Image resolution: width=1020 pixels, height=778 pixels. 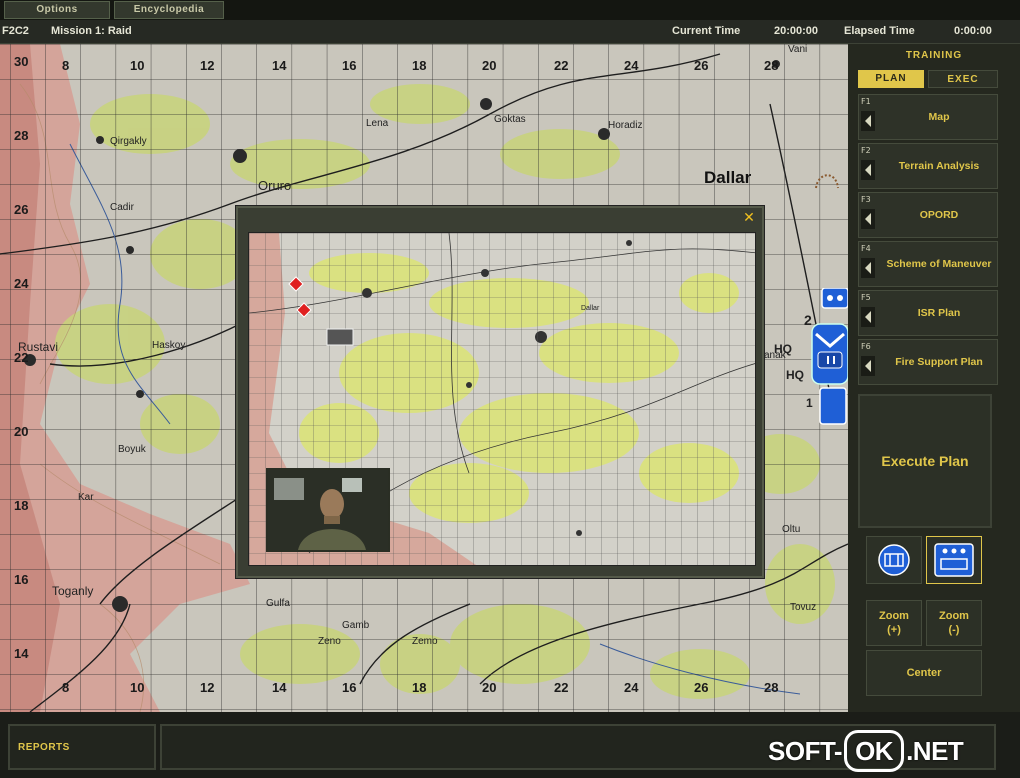 I want to click on town-oltu: Oltu, so click(x=791, y=529).